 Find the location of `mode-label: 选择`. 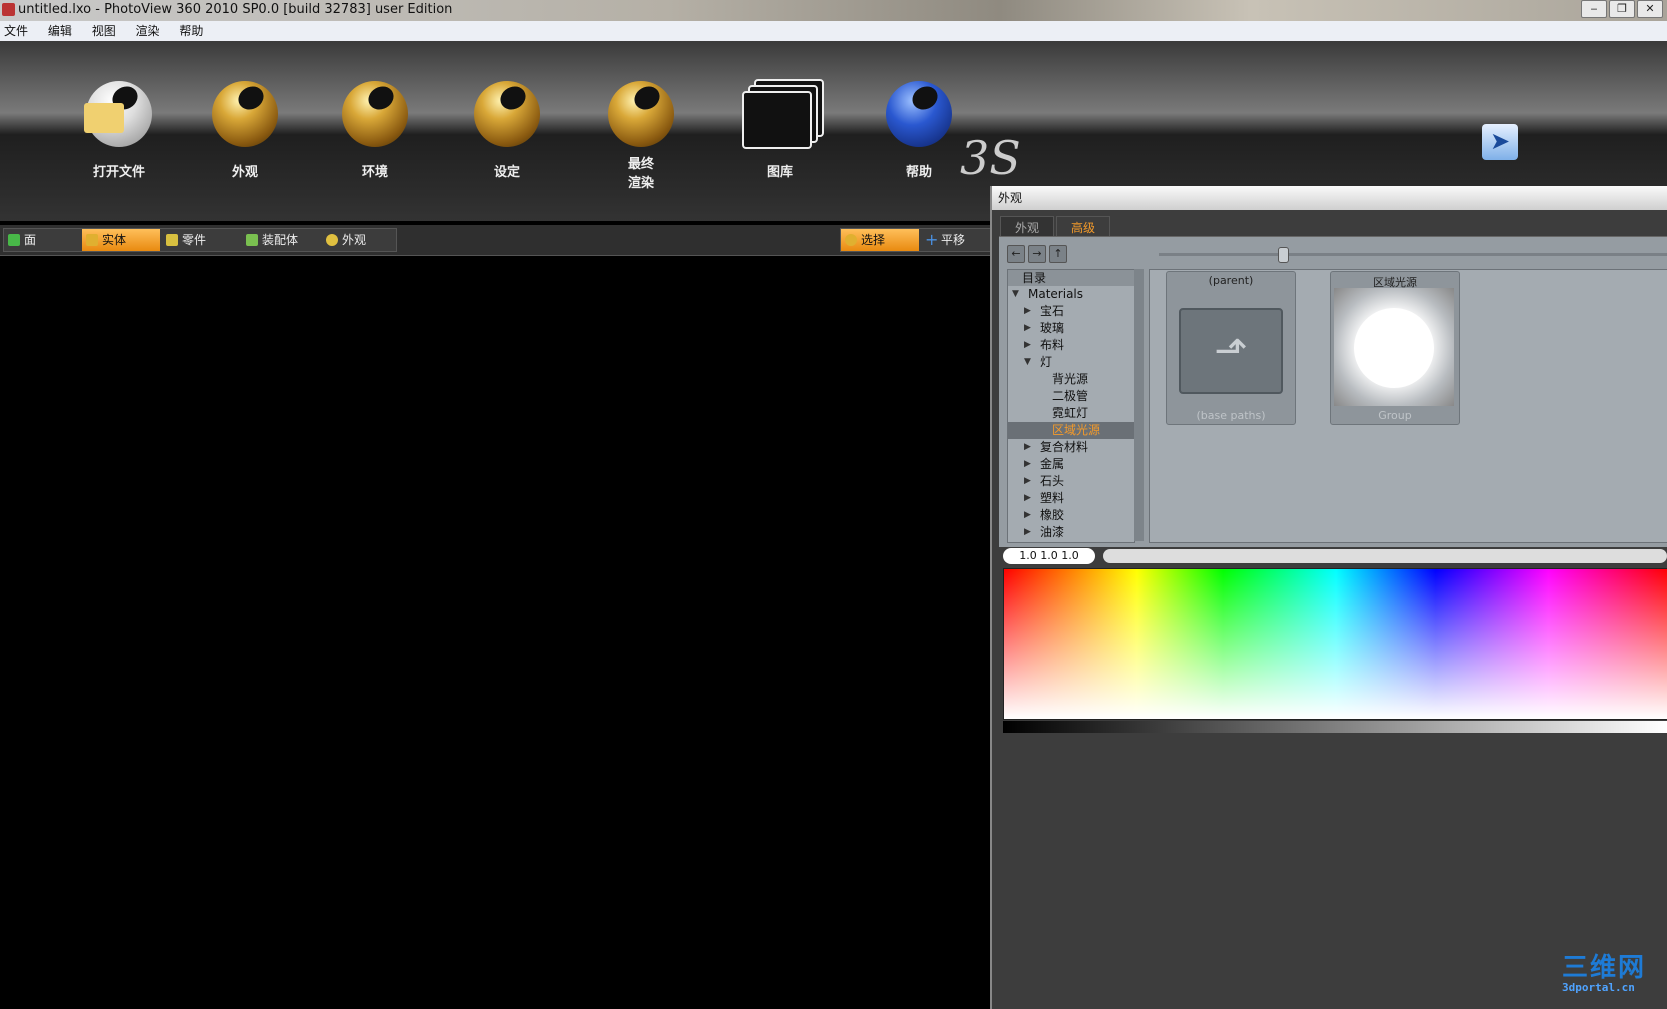

mode-label: 选择 is located at coordinates (873, 240).